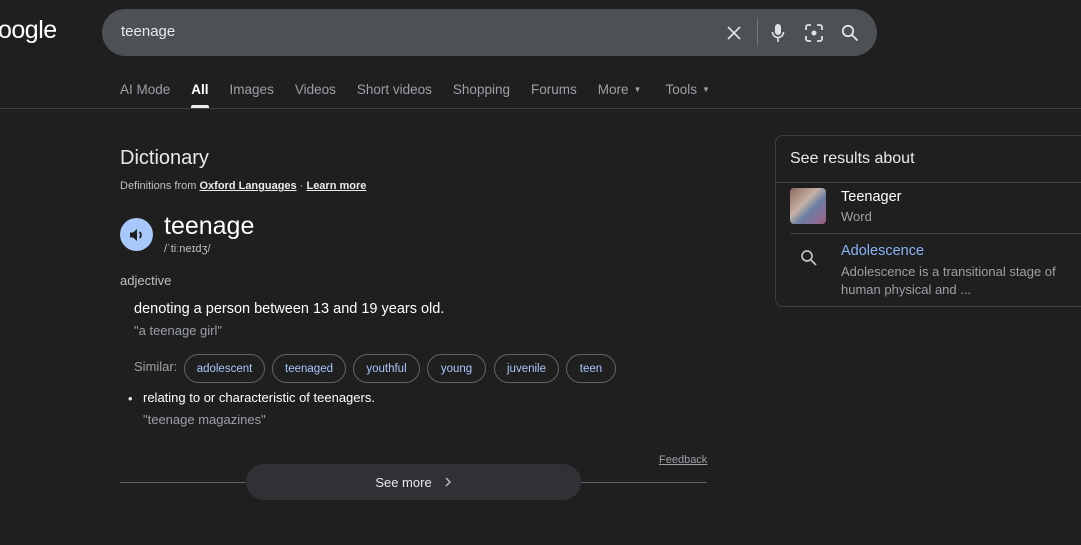 The width and height of the screenshot is (1081, 545). Describe the element at coordinates (403, 482) in the screenshot. I see `see-more-label: See more` at that location.